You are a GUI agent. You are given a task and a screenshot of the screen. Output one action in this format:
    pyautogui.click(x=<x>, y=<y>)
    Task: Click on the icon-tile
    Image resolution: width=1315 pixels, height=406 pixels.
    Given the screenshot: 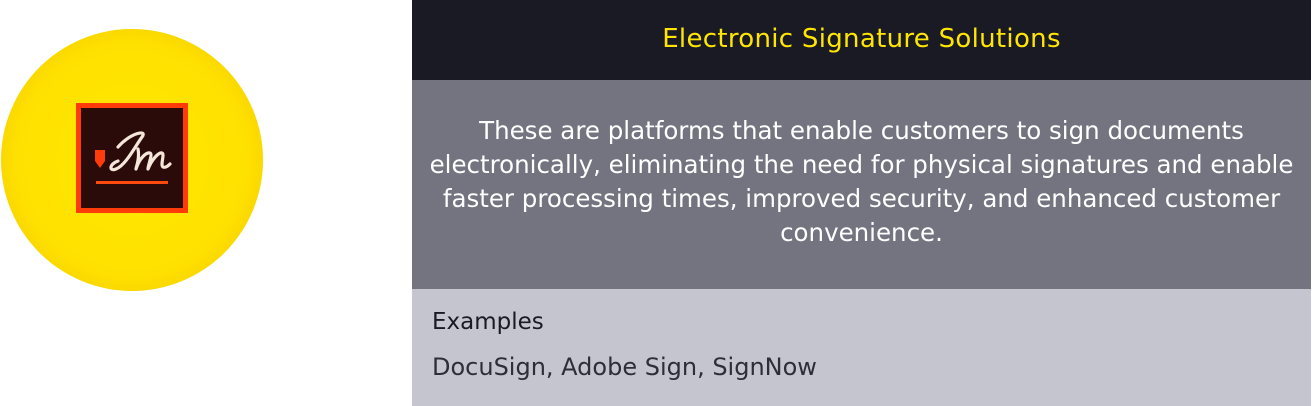 What is the action you would take?
    pyautogui.click(x=132, y=158)
    